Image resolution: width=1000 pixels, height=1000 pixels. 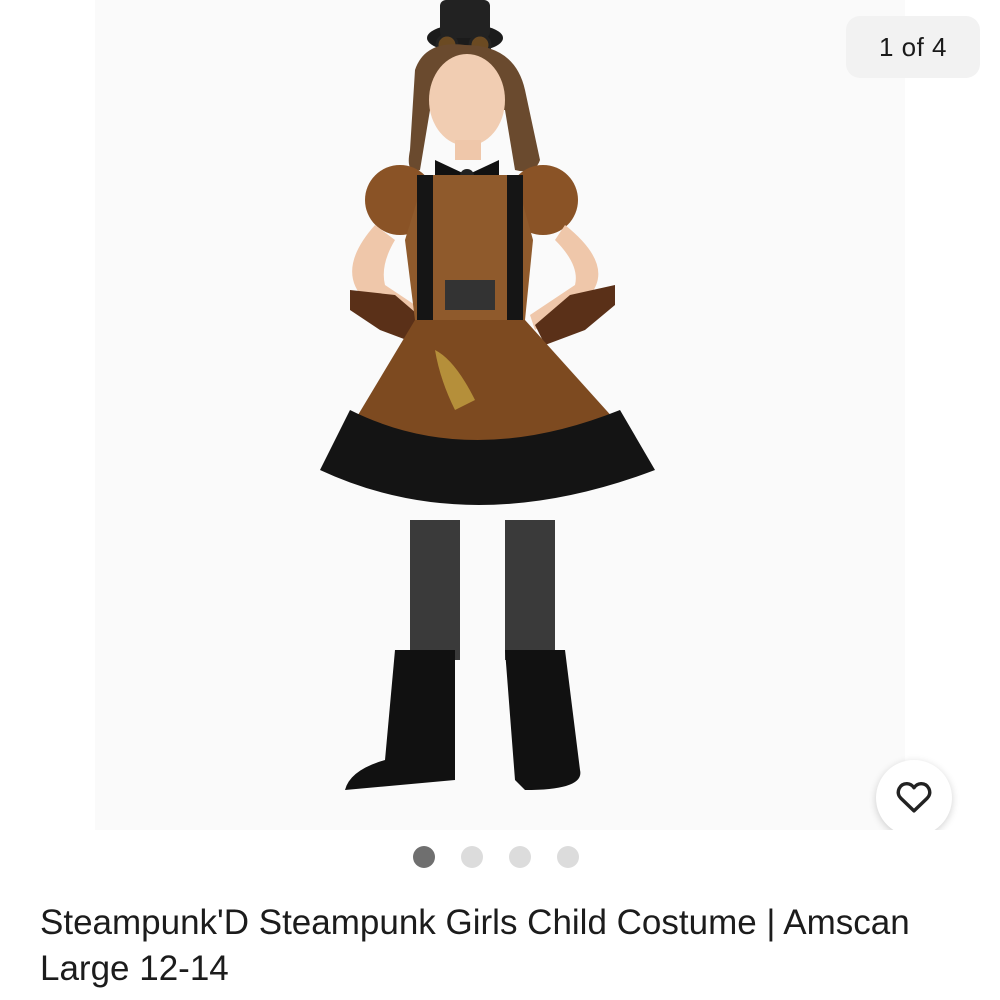 What do you see at coordinates (914, 798) in the screenshot?
I see `heart-outline-icon` at bounding box center [914, 798].